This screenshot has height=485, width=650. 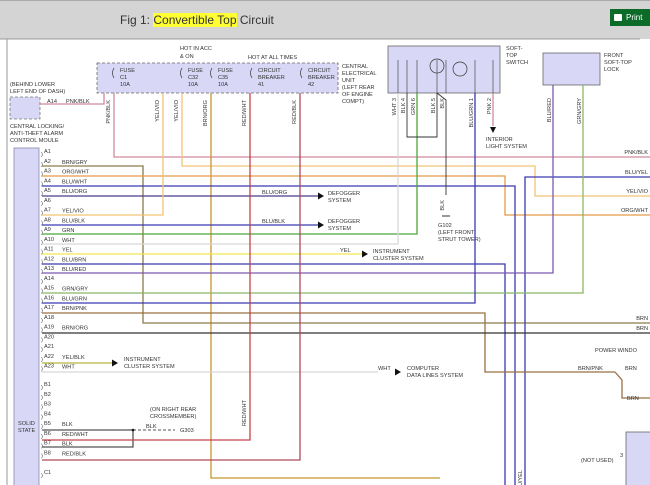 What do you see at coordinates (68, 231) in the screenshot?
I see `wire-label: GRN` at bounding box center [68, 231].